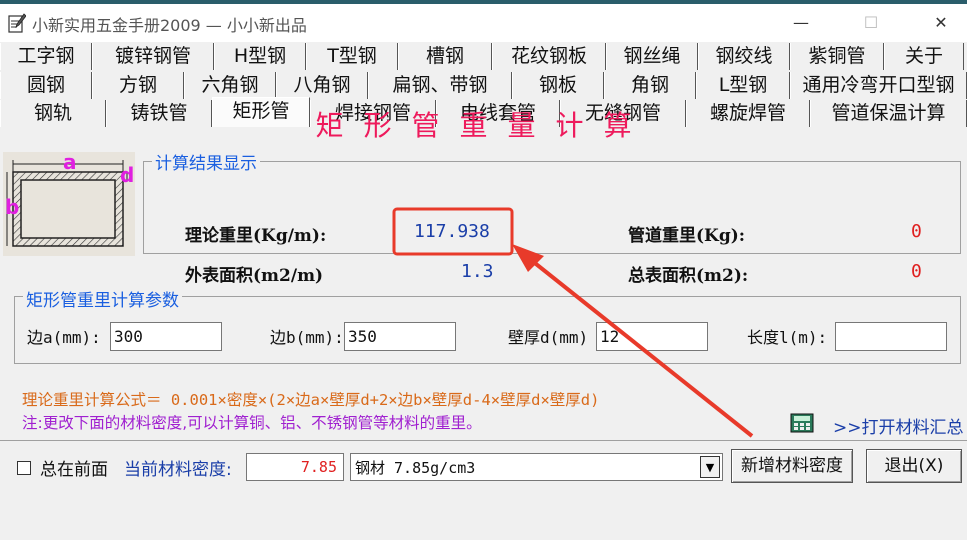  I want to click on params-group-label: 矩形管重里计算参数, so click(102, 298).